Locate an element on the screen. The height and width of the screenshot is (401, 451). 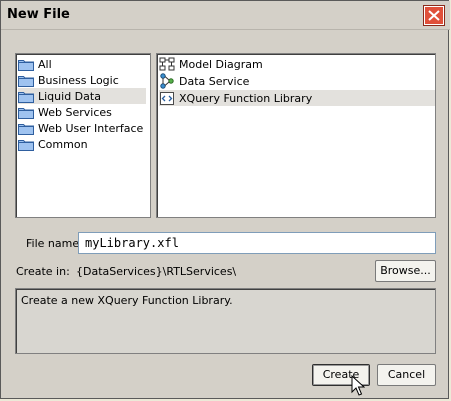
data-service-icon is located at coordinates (167, 81).